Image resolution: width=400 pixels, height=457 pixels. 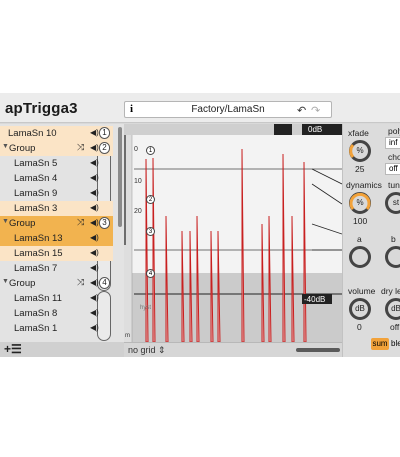 I want to click on a-knob, so click(x=360, y=257).